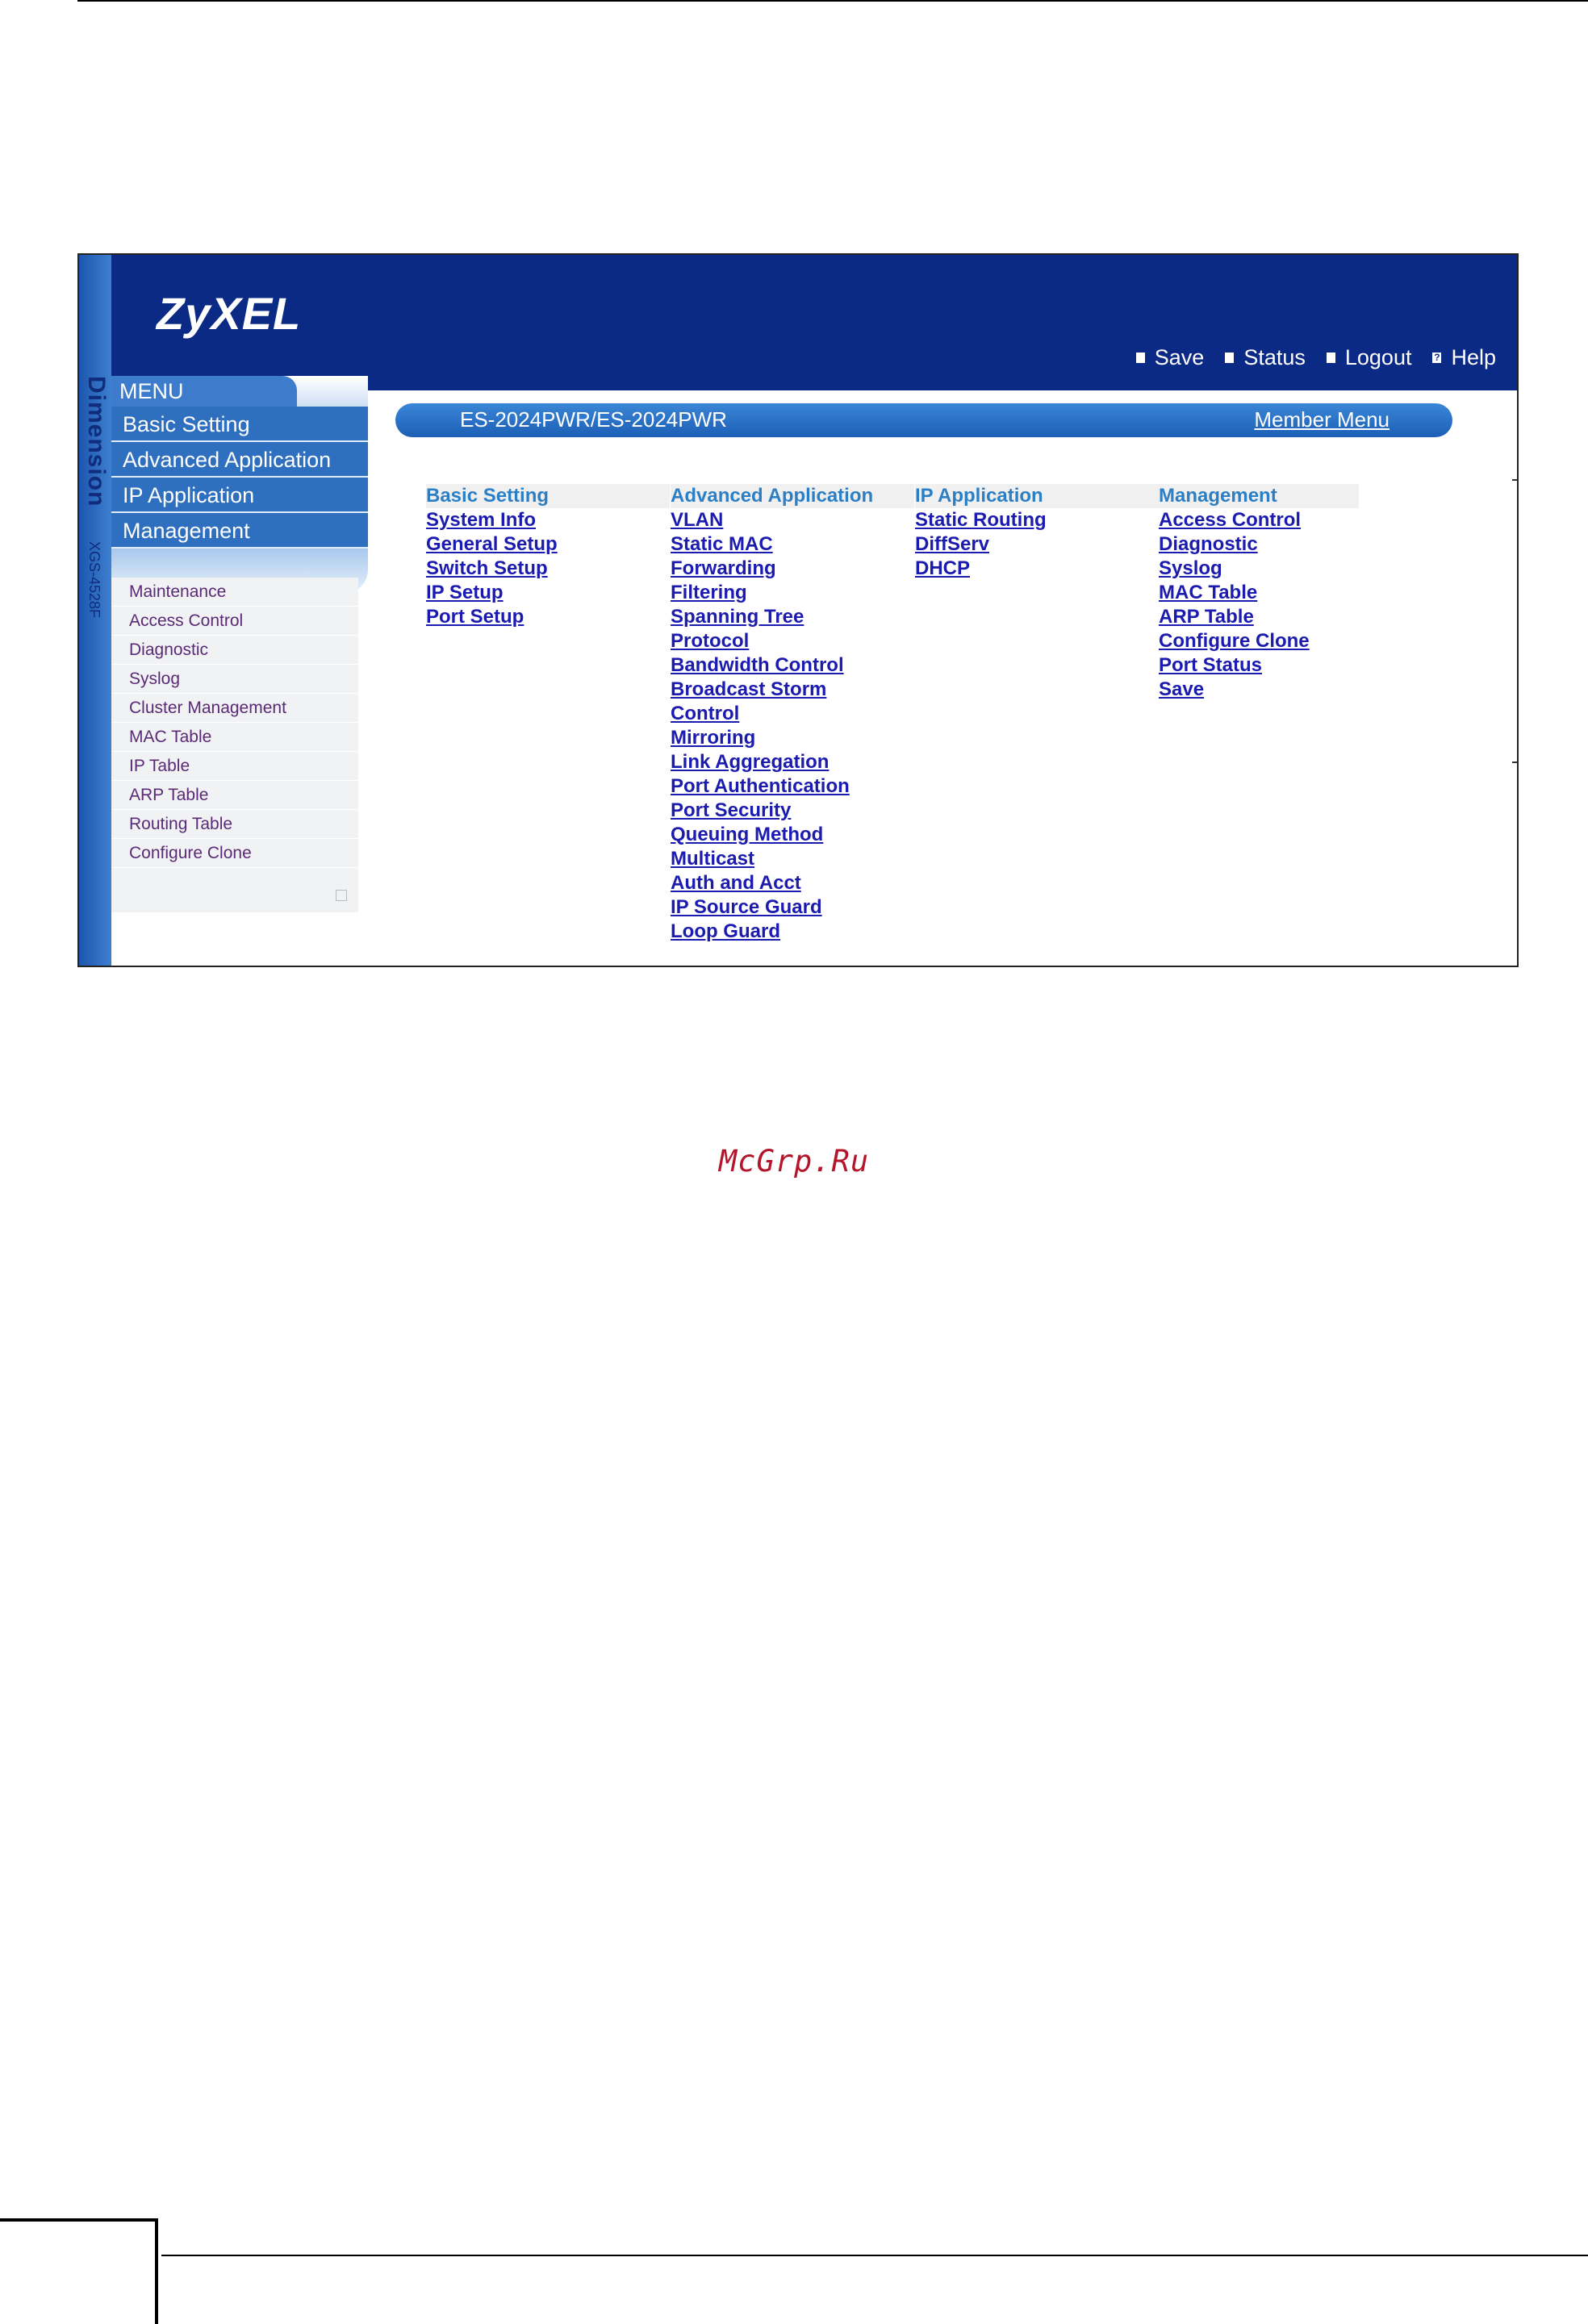  I want to click on member-menu-link: Member Menu, so click(1322, 419).